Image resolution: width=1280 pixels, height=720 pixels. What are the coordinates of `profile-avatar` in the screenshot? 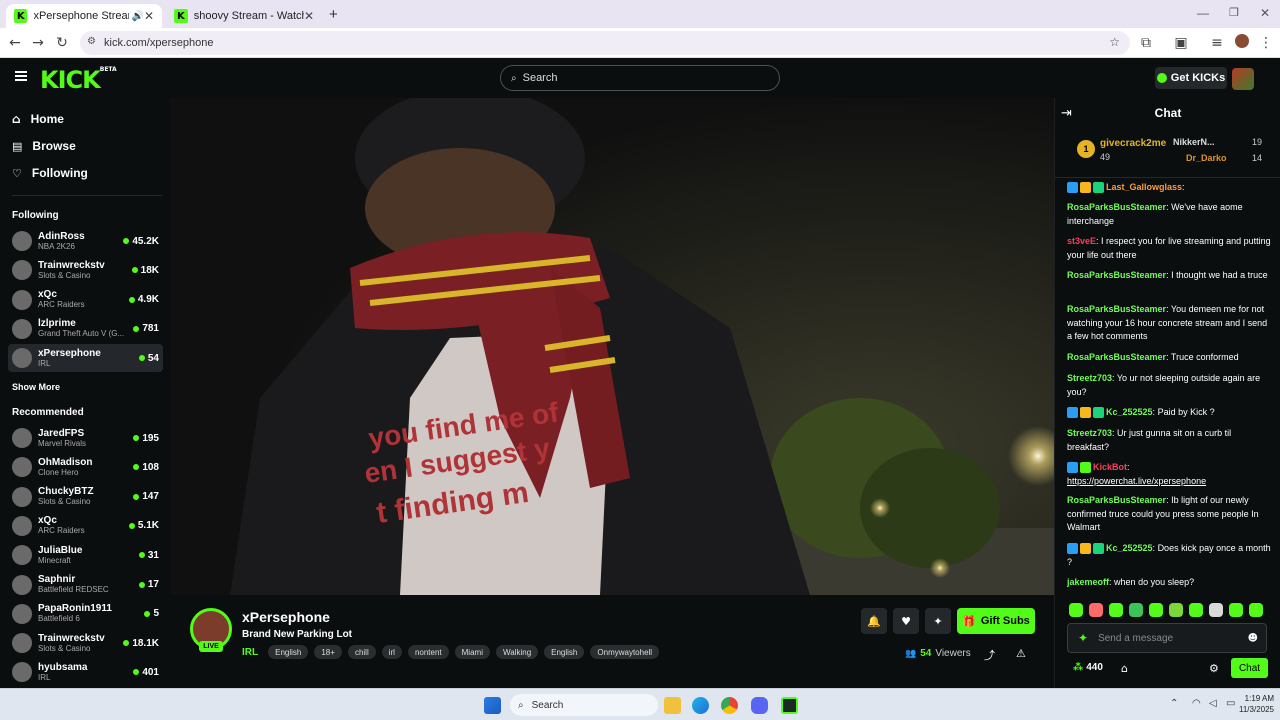 It's located at (1242, 41).